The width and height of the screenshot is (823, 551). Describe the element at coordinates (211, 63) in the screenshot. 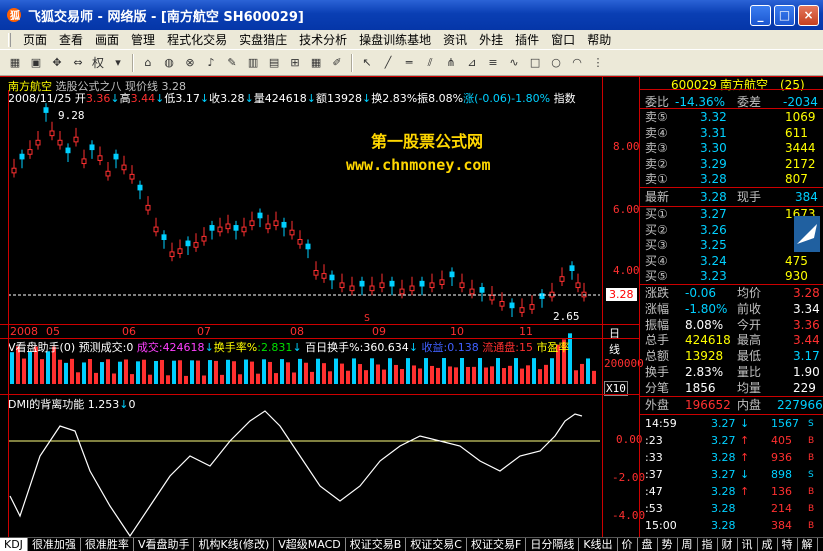

I see `bell-icon: ♪` at that location.